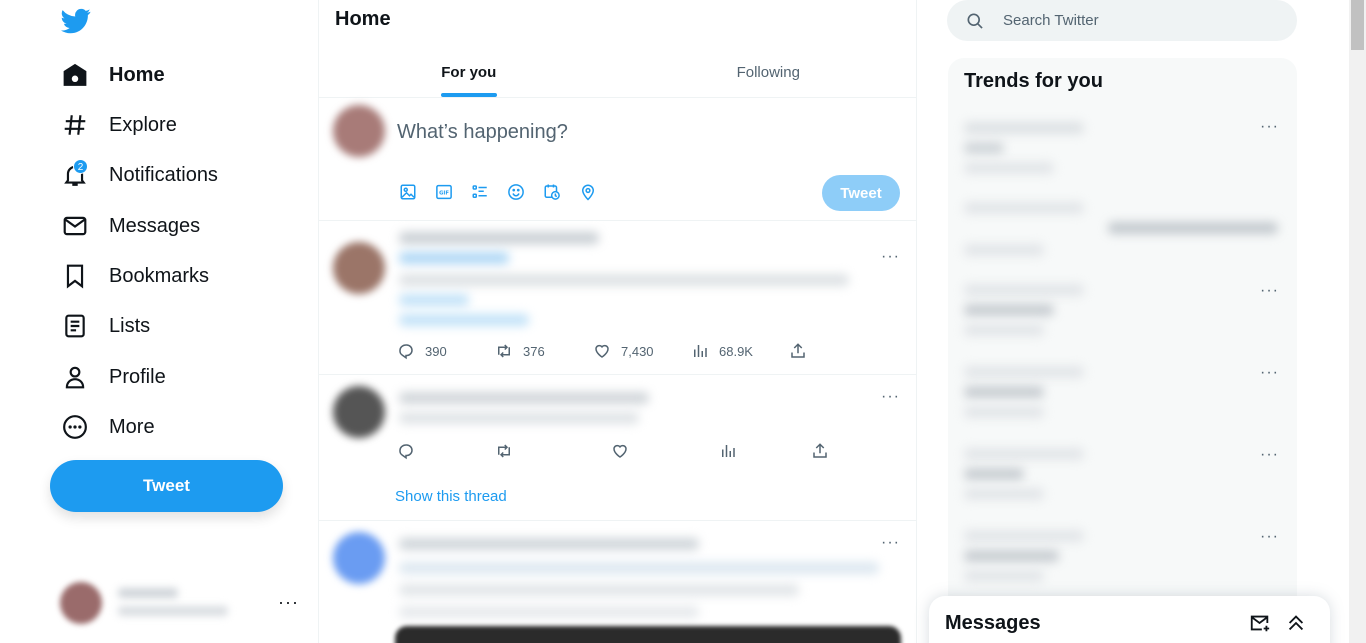 The width and height of the screenshot is (1366, 643). What do you see at coordinates (138, 175) in the screenshot?
I see `nav-item-notifications: 2 Notifications` at bounding box center [138, 175].